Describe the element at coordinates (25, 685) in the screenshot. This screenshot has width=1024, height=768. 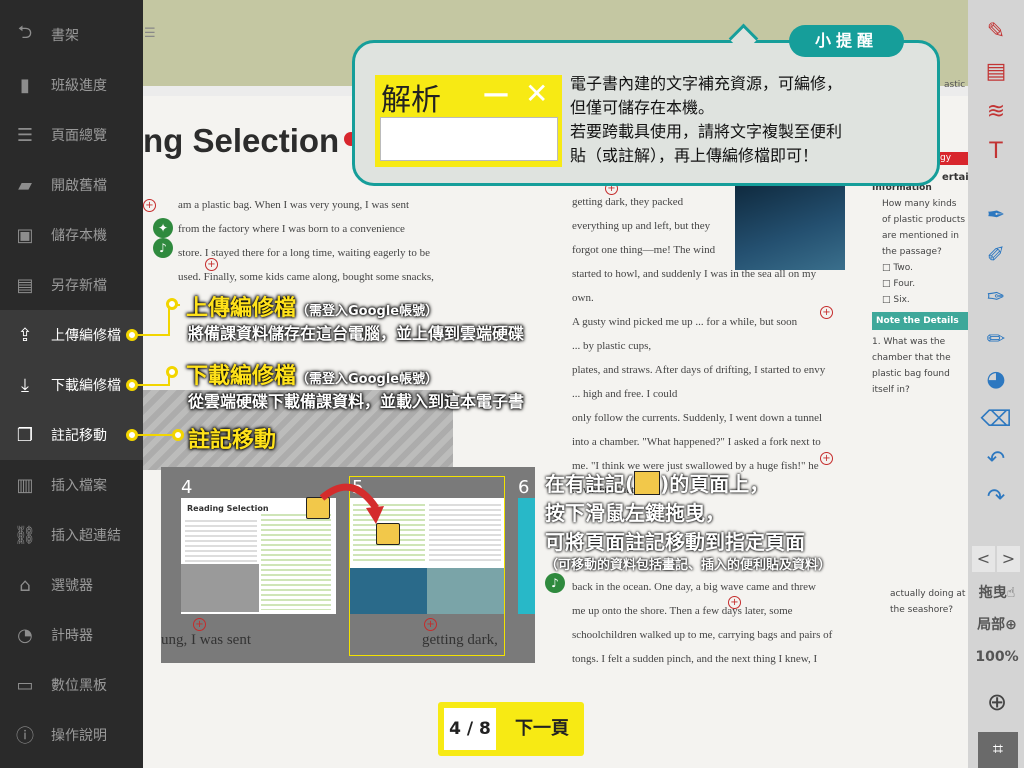
I see `blackboard-icon: ▭` at that location.